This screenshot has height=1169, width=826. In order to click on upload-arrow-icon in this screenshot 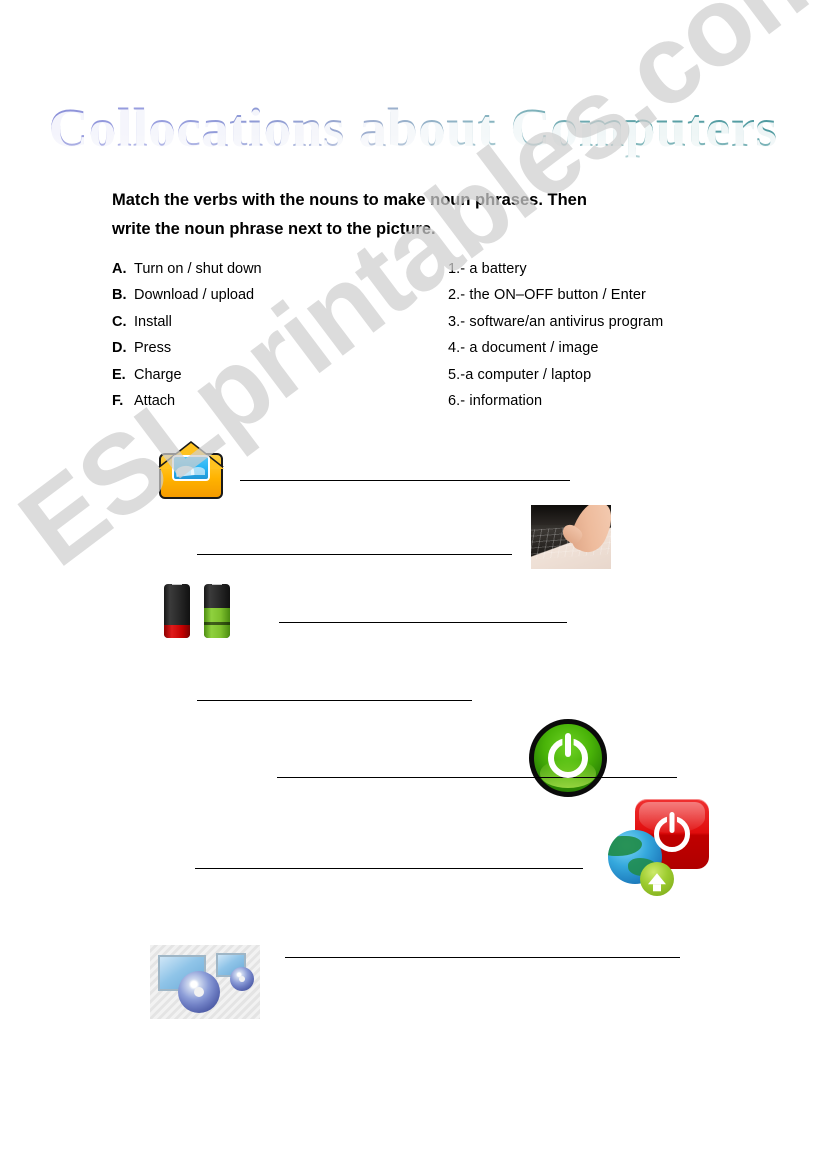, I will do `click(657, 882)`.